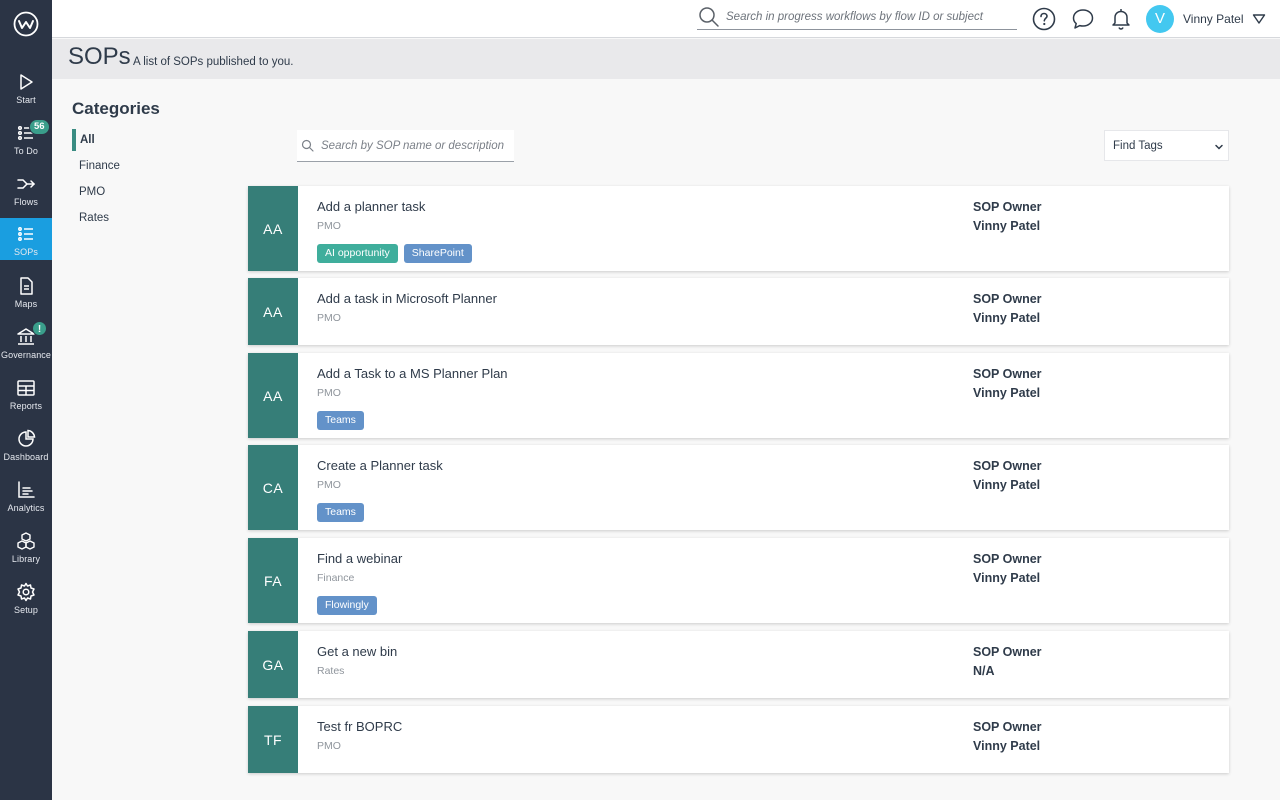 The image size is (1280, 800). What do you see at coordinates (273, 739) in the screenshot?
I see `sop-initials-avatar: TF` at bounding box center [273, 739].